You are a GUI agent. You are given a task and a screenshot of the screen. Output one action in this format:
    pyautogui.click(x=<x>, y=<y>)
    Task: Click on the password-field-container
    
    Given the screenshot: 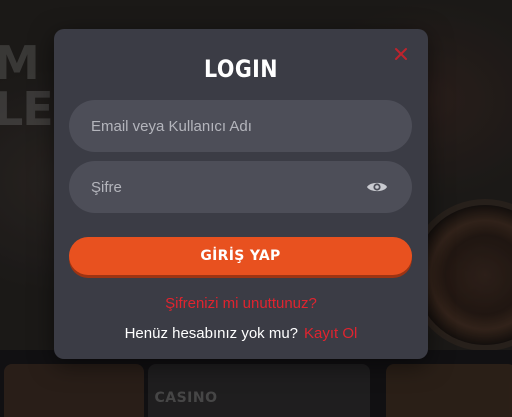 What is the action you would take?
    pyautogui.click(x=240, y=187)
    